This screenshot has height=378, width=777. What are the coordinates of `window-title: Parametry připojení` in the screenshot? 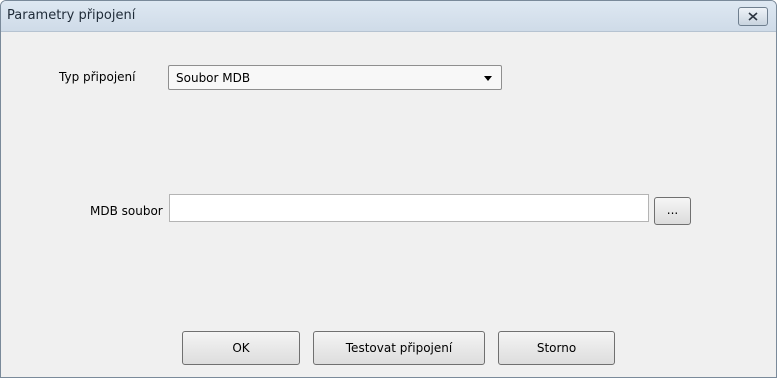 It's located at (71, 15).